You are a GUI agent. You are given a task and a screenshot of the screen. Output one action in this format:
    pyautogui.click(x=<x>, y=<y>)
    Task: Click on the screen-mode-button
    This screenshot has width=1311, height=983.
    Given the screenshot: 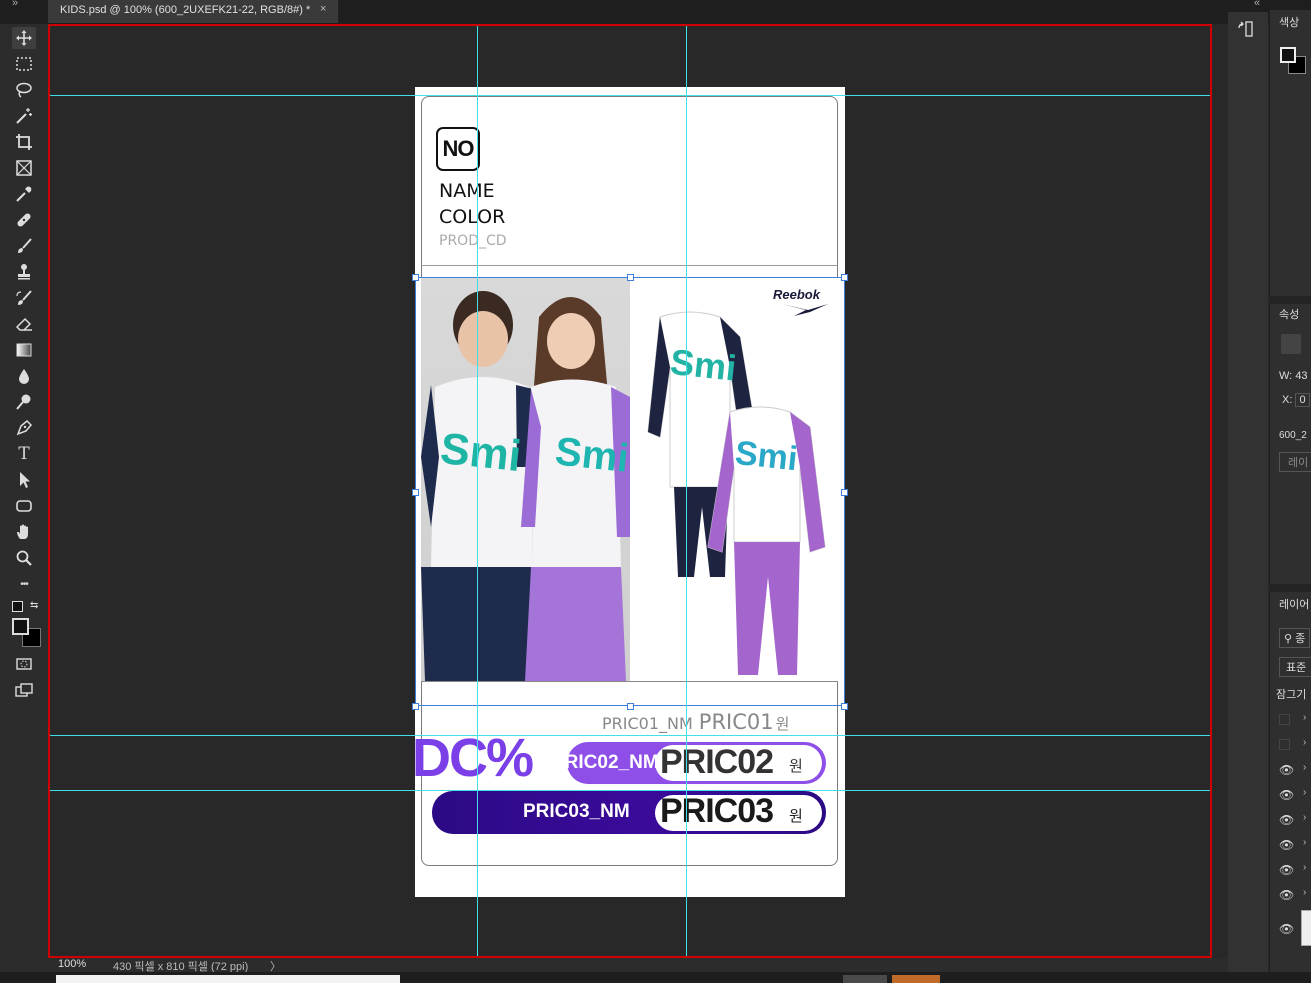 What is the action you would take?
    pyautogui.click(x=24, y=690)
    